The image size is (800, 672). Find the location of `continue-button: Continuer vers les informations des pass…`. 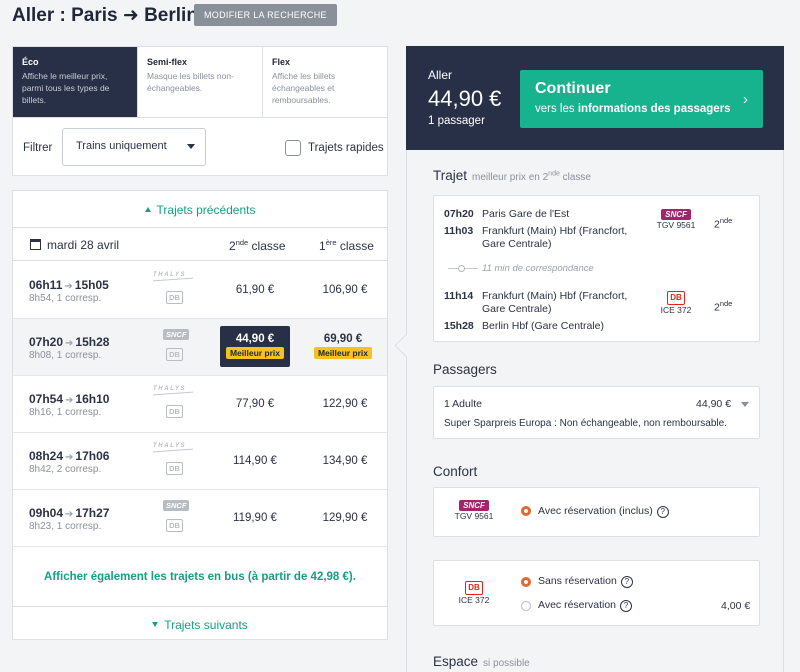

continue-button: Continuer vers les informations des pass… is located at coordinates (641, 99).